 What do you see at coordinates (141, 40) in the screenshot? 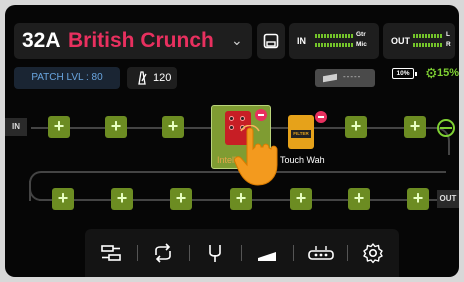
I see `preset-name: British Crunch` at bounding box center [141, 40].